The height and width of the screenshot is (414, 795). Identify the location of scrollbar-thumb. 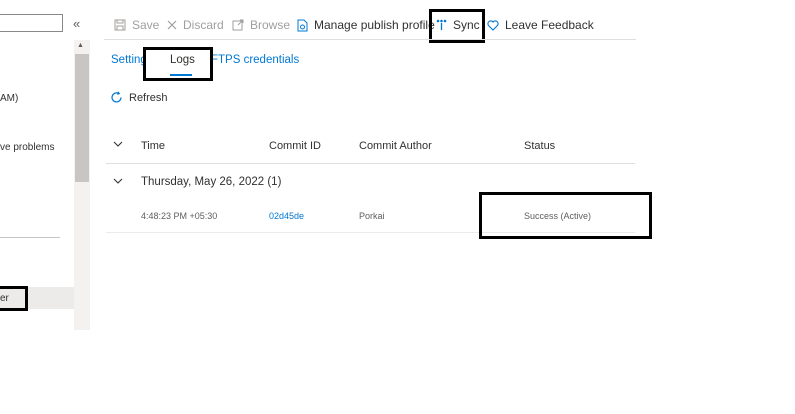
(82, 118).